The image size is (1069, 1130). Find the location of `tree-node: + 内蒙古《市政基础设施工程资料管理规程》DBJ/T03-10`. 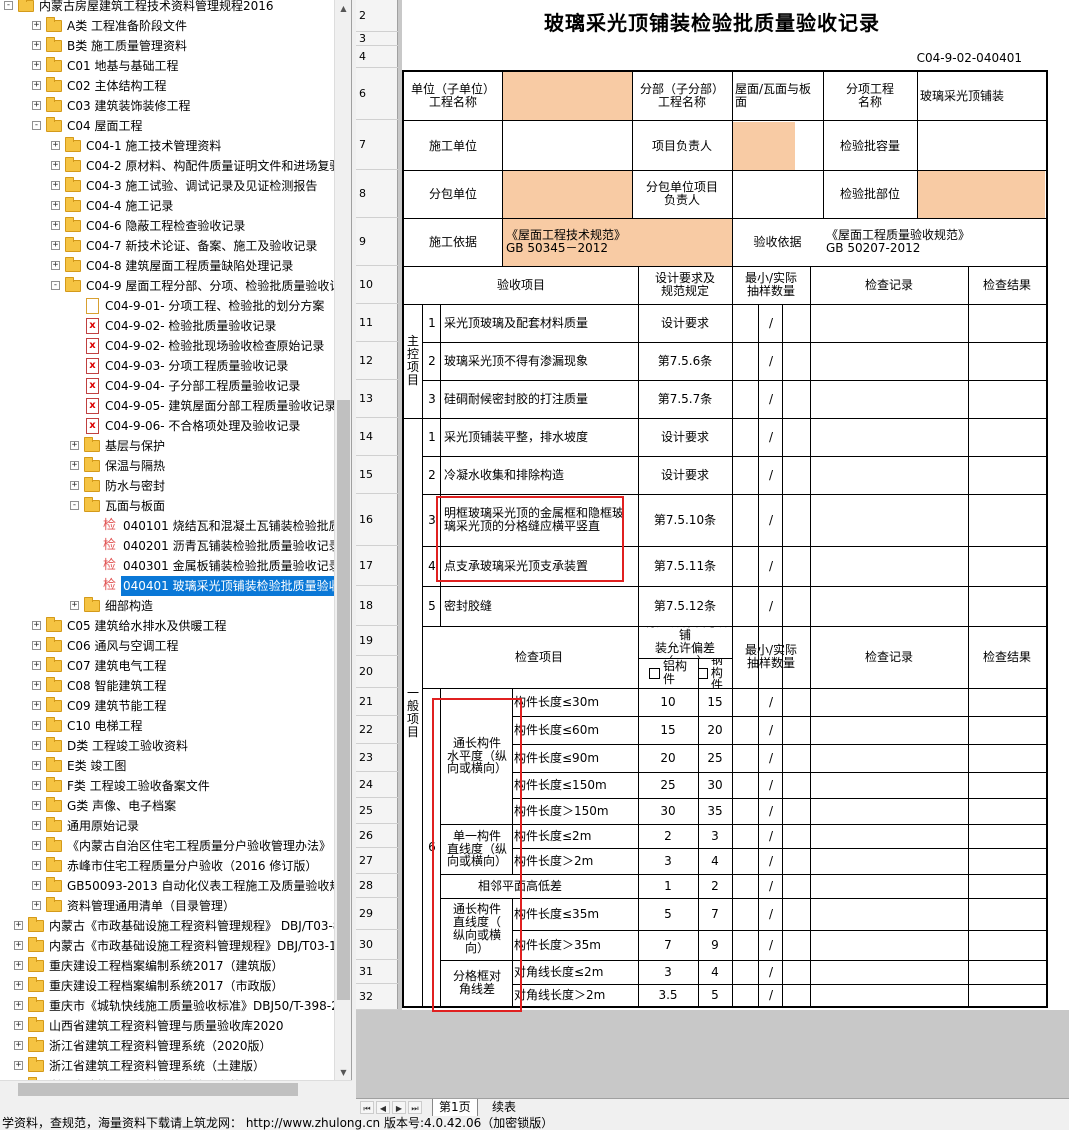

tree-node: + 内蒙古《市政基础设施工程资料管理规程》DBJ/T03-10 is located at coordinates (172, 946).